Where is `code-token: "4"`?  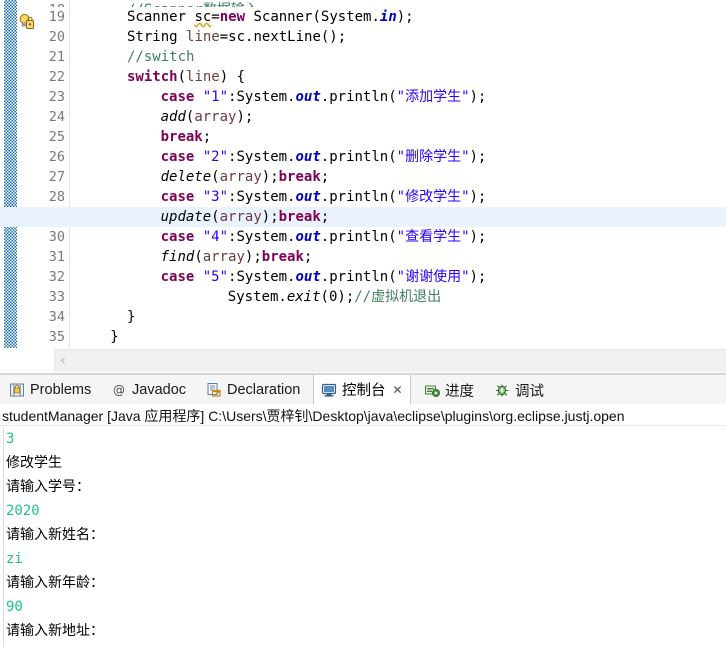
code-token: "4" is located at coordinates (215, 237).